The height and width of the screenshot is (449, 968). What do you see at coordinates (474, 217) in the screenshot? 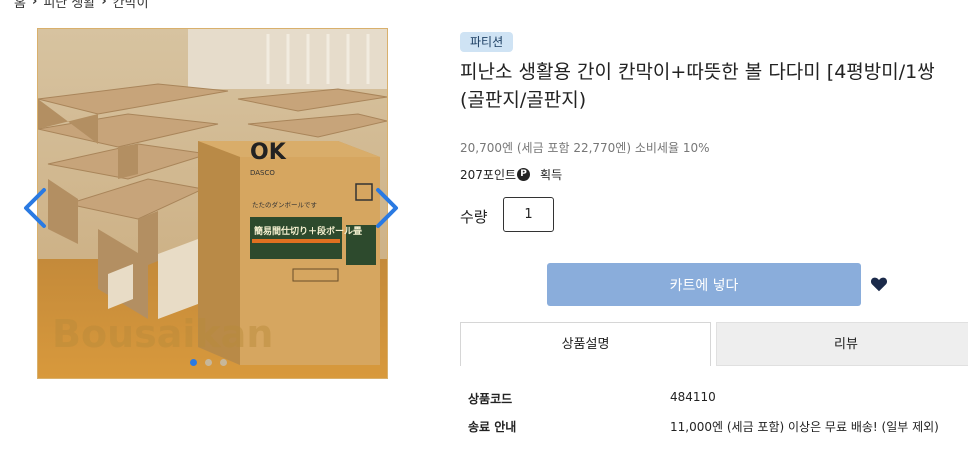
I see `quantity-label: 수량` at bounding box center [474, 217].